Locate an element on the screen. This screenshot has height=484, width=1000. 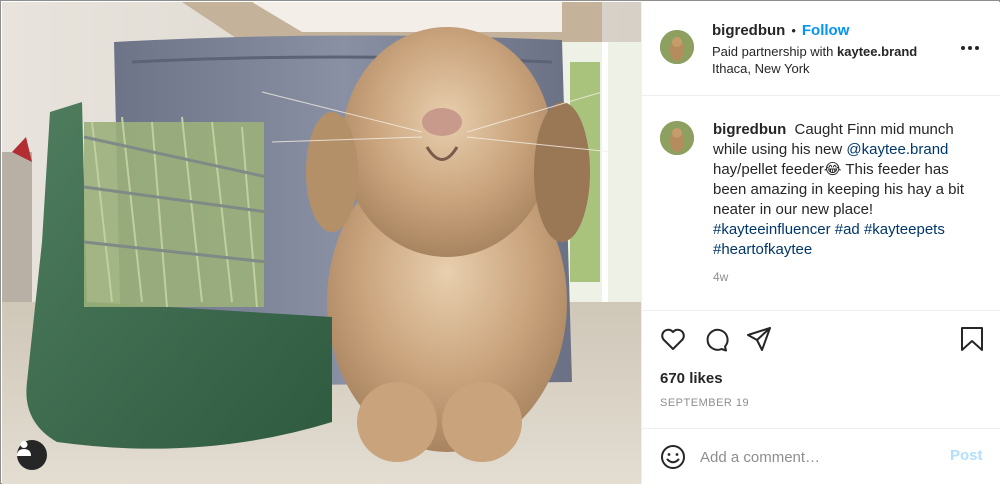
likes-count: 670 likes is located at coordinates (691, 378).